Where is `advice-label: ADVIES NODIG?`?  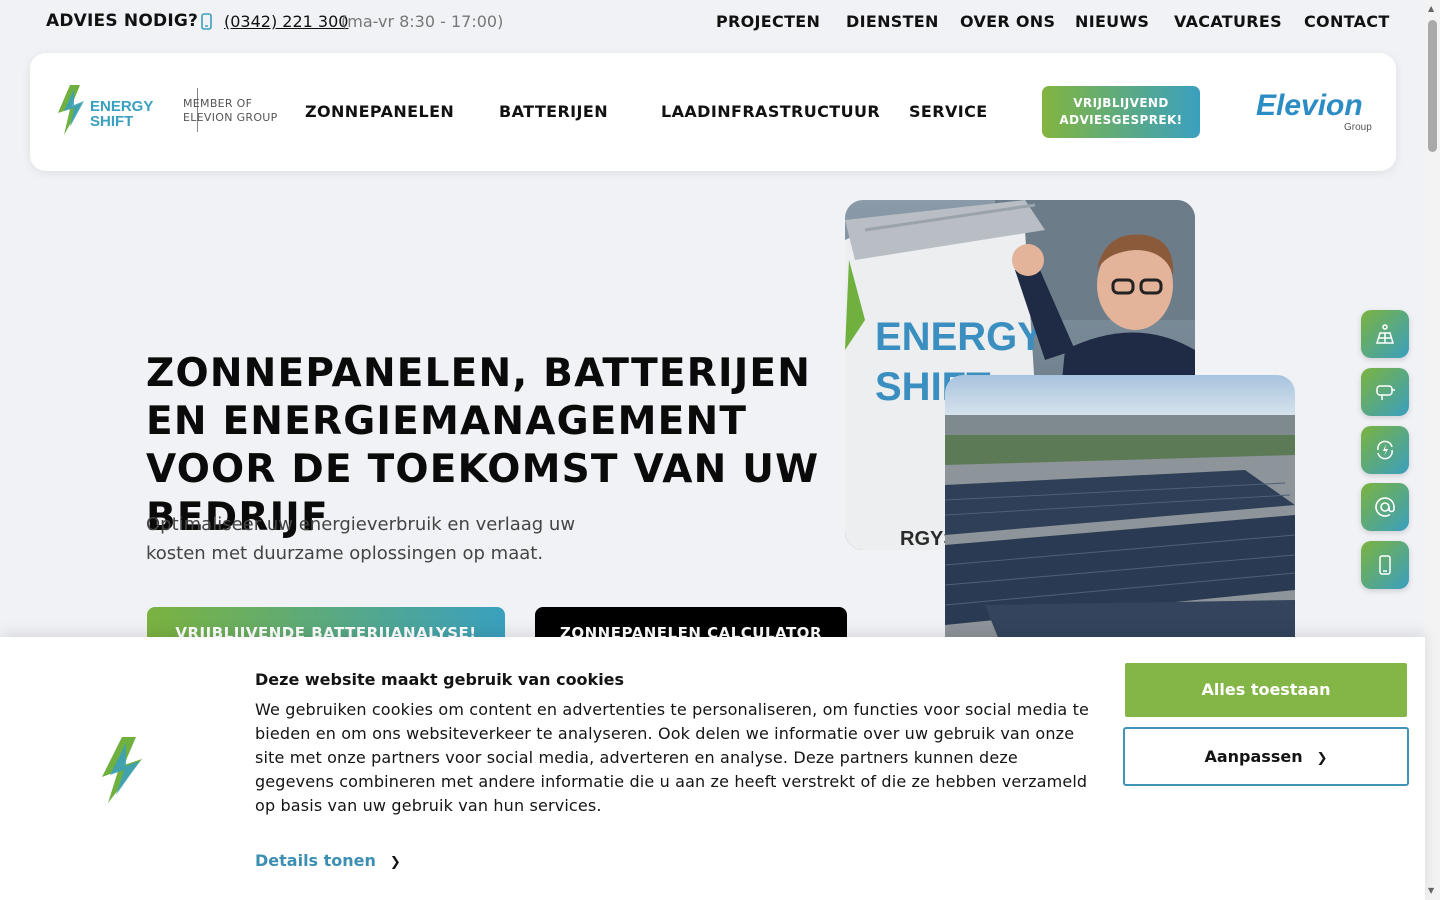 advice-label: ADVIES NODIG? is located at coordinates (122, 21).